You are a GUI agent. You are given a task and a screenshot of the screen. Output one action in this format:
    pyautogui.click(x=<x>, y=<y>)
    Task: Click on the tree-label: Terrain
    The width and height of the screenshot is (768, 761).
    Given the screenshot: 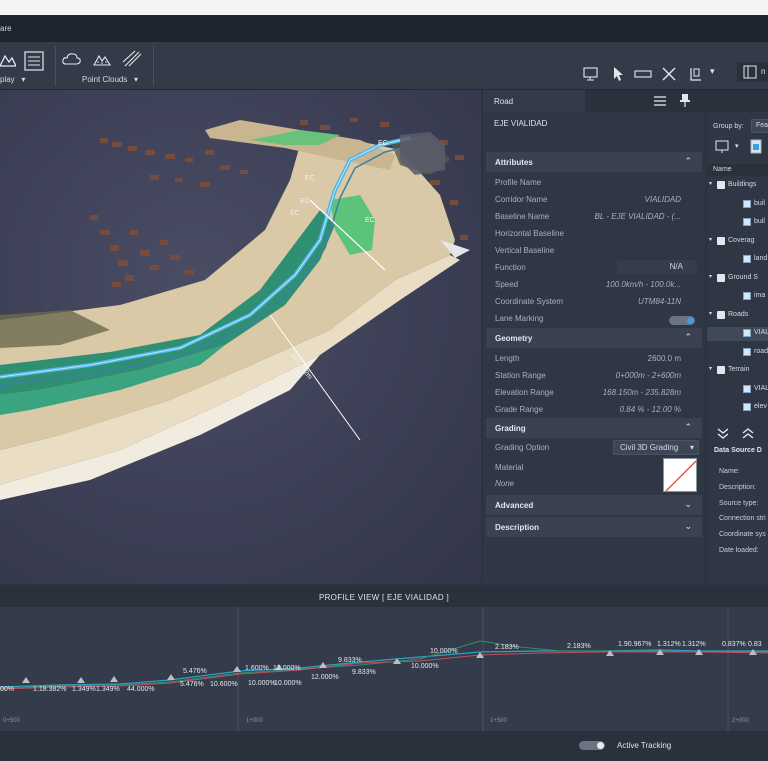 What is the action you would take?
    pyautogui.click(x=739, y=369)
    